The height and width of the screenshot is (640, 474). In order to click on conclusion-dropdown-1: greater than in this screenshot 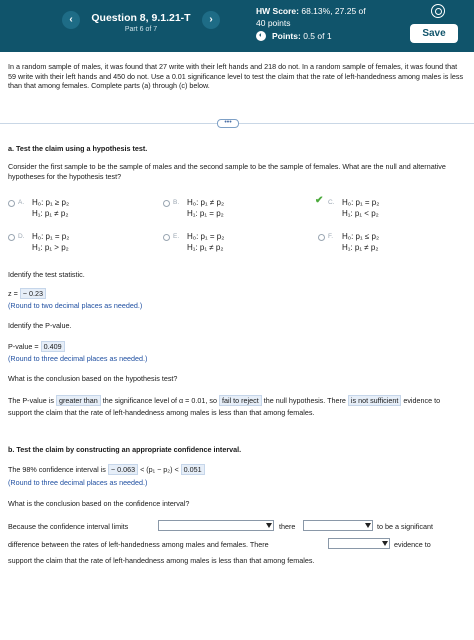, I will do `click(78, 400)`.